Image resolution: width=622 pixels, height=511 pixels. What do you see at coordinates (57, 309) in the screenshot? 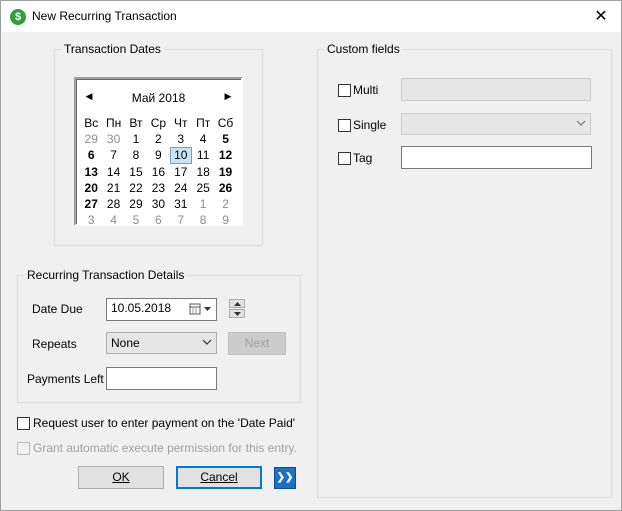
I see `date-due-label: Date Due` at bounding box center [57, 309].